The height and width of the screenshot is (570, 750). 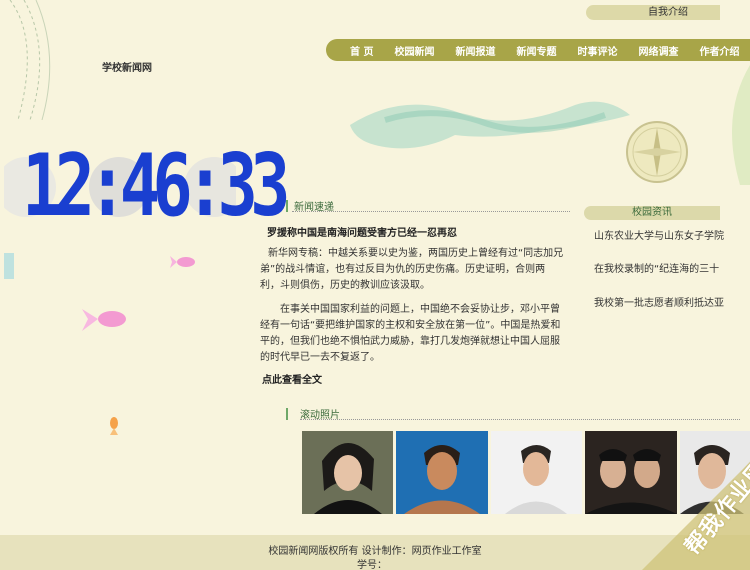 I want to click on decorative-curves, so click(x=30, y=60).